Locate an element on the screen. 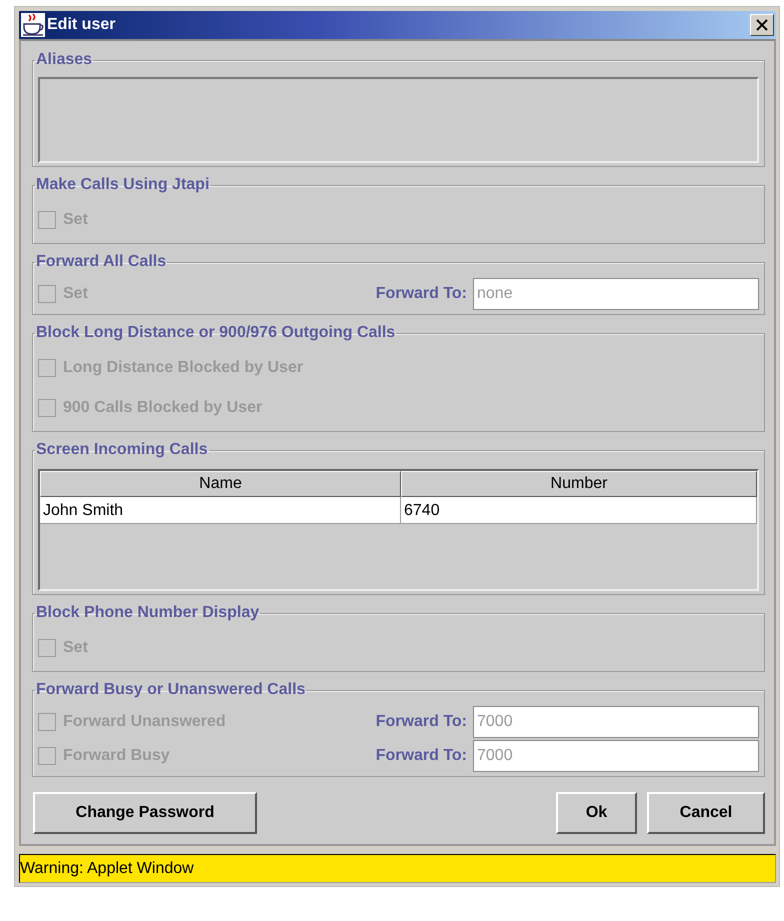  group-title: Forward Busy or Unanswered Calls is located at coordinates (170, 690).